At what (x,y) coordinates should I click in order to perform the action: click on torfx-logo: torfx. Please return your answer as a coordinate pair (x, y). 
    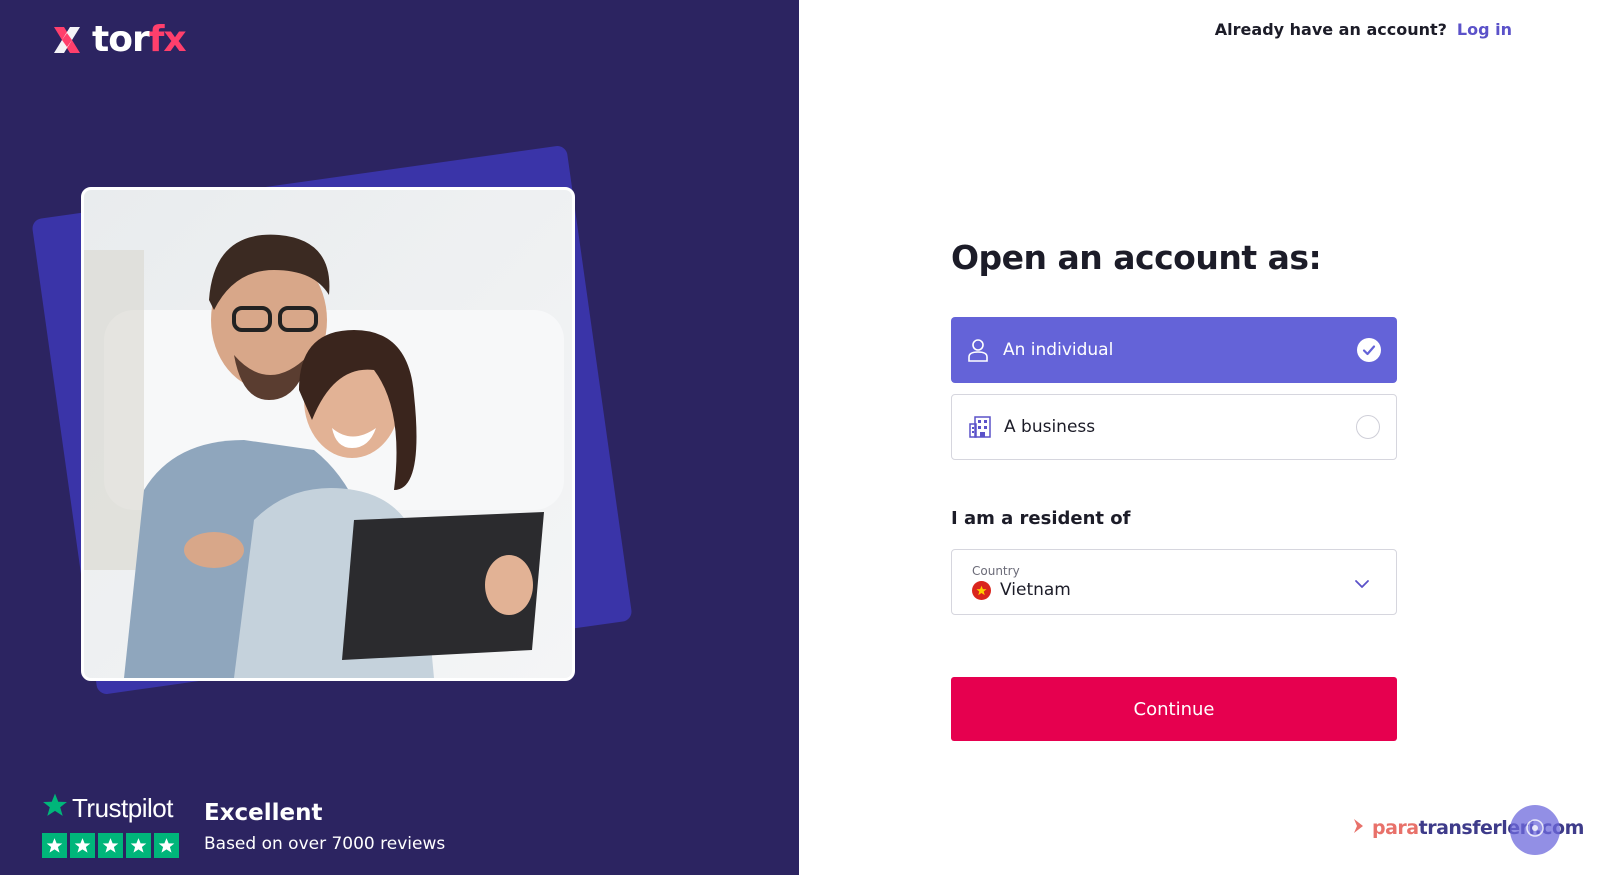
    Looking at the image, I should click on (118, 39).